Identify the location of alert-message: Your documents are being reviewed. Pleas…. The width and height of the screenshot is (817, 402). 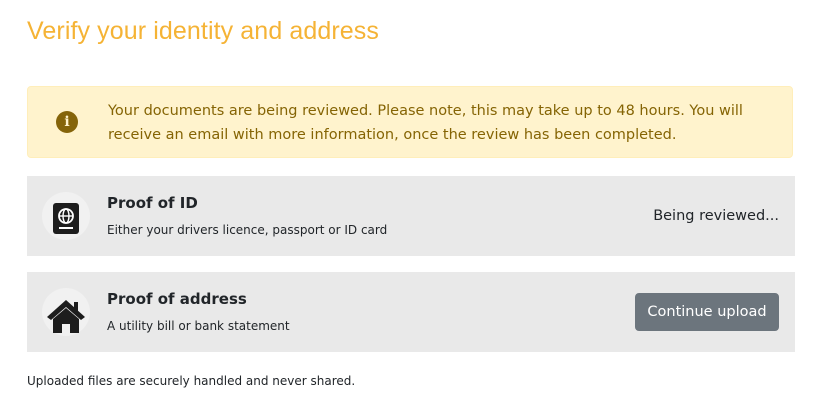
(425, 123).